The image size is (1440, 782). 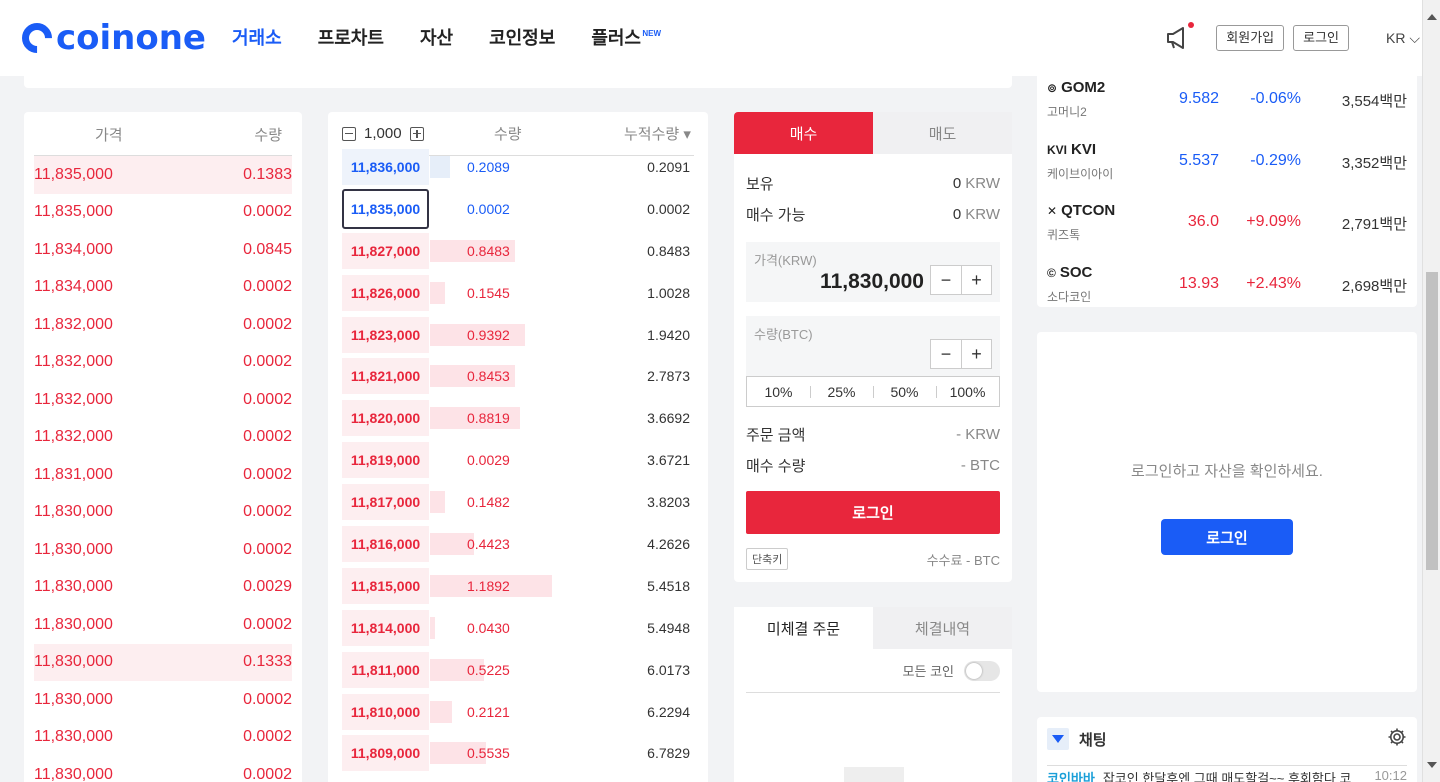 What do you see at coordinates (518, 335) in the screenshot?
I see `orderbook-row: 11,823,000 0.9392 1.9420` at bounding box center [518, 335].